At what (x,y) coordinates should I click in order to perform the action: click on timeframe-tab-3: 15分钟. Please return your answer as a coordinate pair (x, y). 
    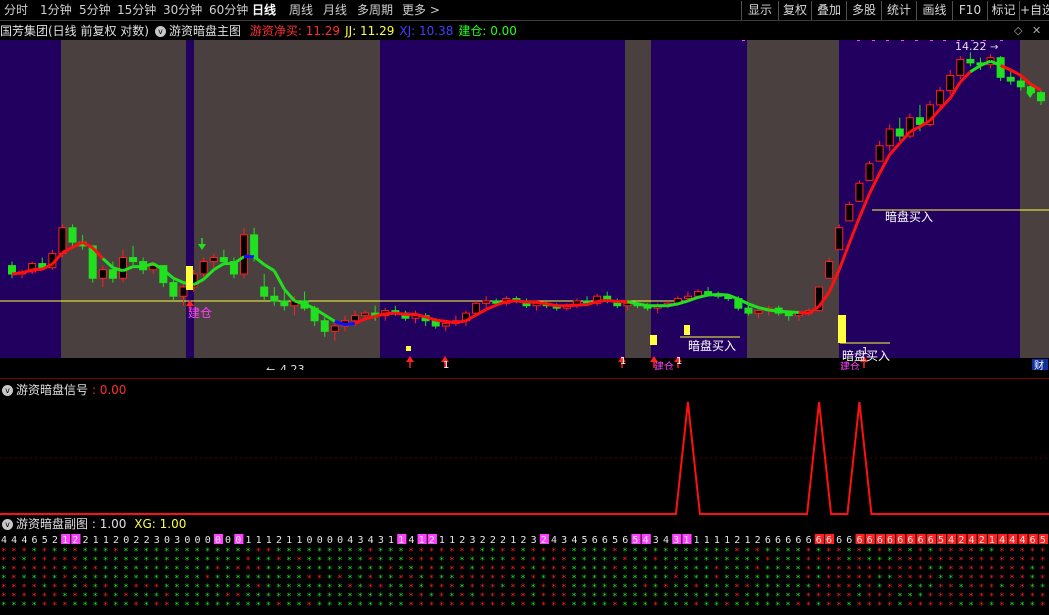
    Looking at the image, I should click on (136, 10).